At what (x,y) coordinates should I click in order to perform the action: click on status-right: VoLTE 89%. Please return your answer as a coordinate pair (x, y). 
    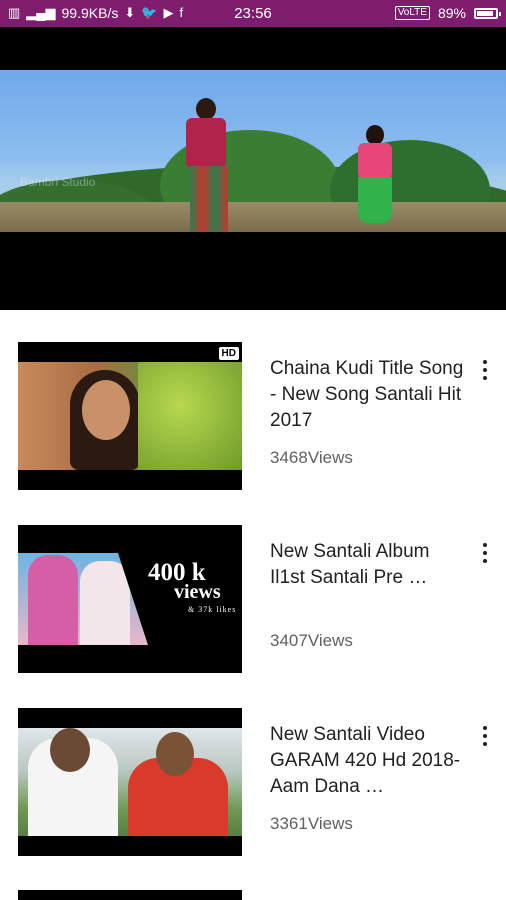
    Looking at the image, I should click on (447, 13).